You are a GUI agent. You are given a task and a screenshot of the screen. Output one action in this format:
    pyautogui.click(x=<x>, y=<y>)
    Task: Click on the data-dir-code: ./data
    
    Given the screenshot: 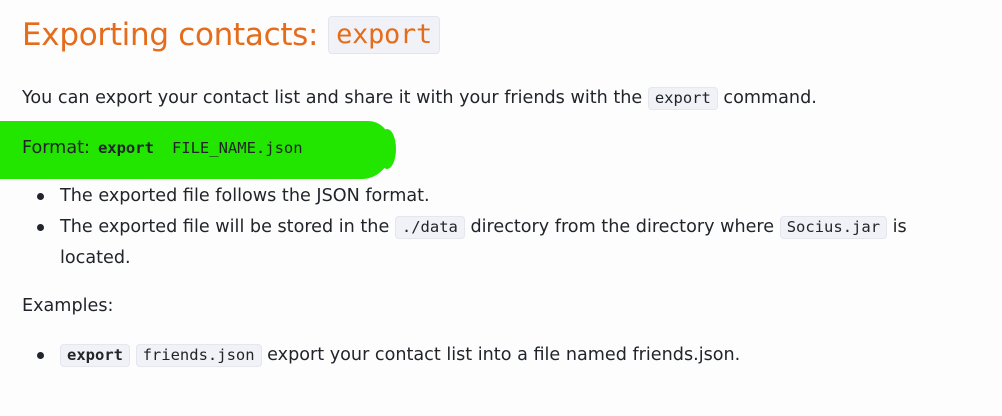 What is the action you would take?
    pyautogui.click(x=429, y=227)
    